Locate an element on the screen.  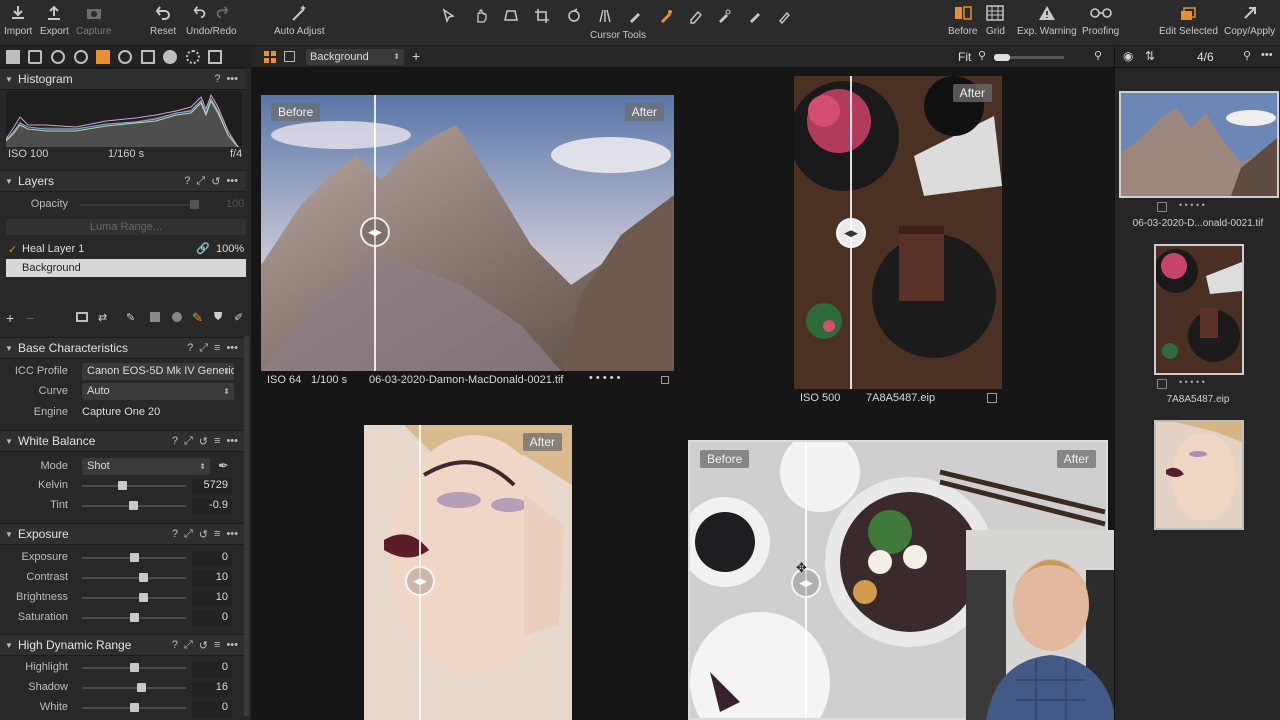
hdr-header: ▼ High Dynamic Range ? ⤢ ↺ ≡ ••• is located at coordinates (123, 645).